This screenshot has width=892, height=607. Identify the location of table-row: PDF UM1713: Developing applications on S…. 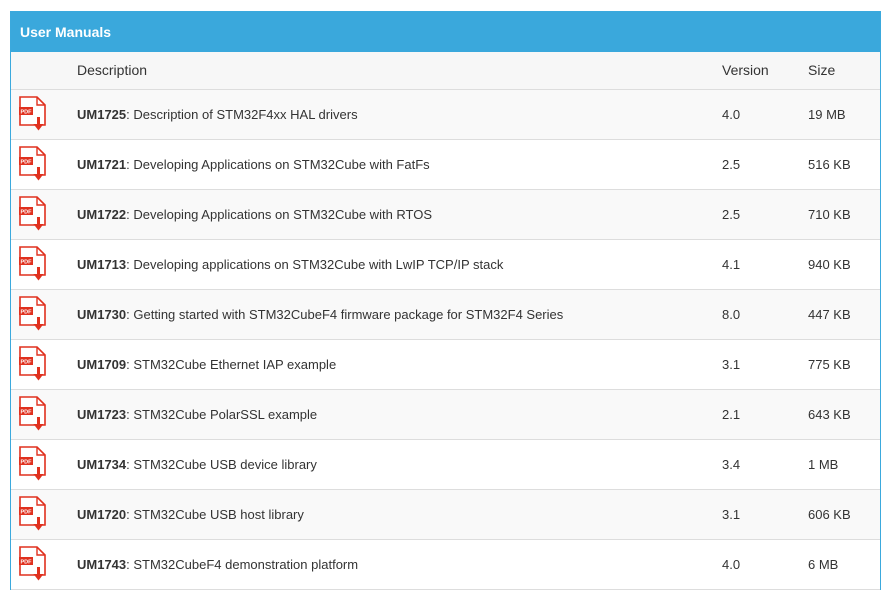
(445, 264).